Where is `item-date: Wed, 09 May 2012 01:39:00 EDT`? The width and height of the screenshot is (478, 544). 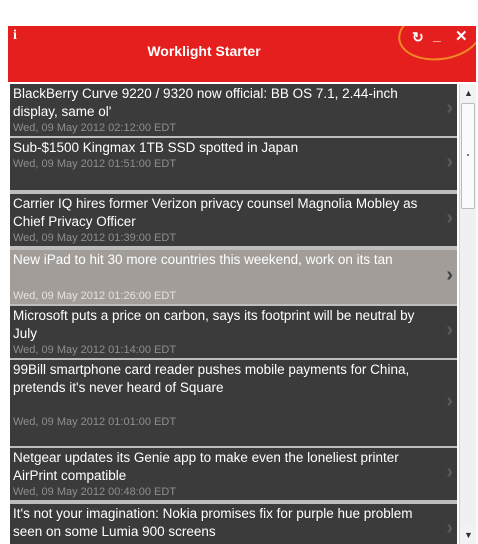
item-date: Wed, 09 May 2012 01:39:00 EDT is located at coordinates (95, 238).